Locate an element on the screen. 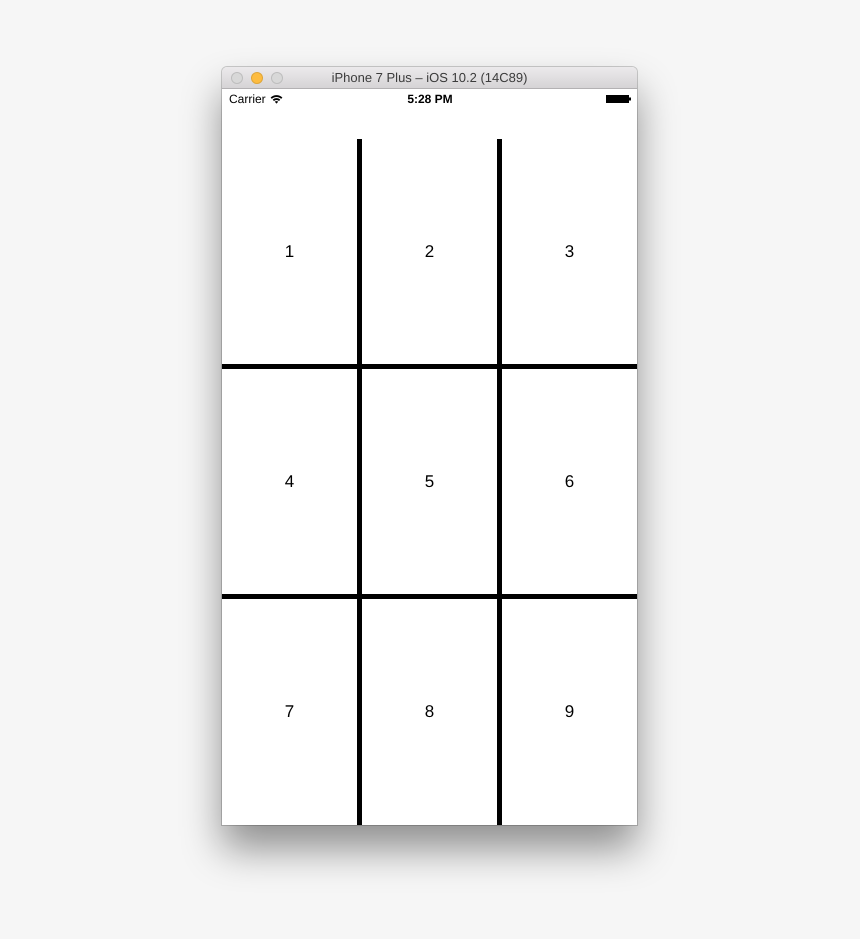 This screenshot has height=939, width=860. window-title: iPhone 7 Plus – iOS 10.2 (14C89) is located at coordinates (430, 77).